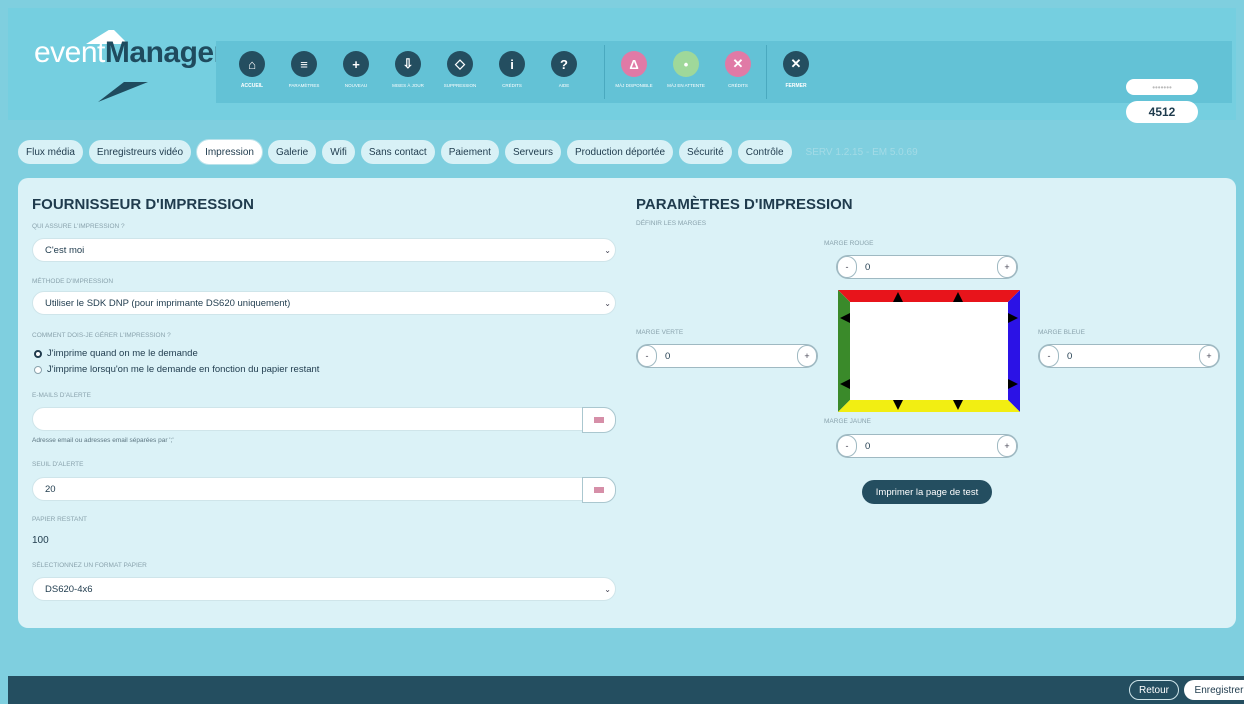 This screenshot has height=704, width=1244. I want to click on tab-3: Galerie, so click(292, 152).